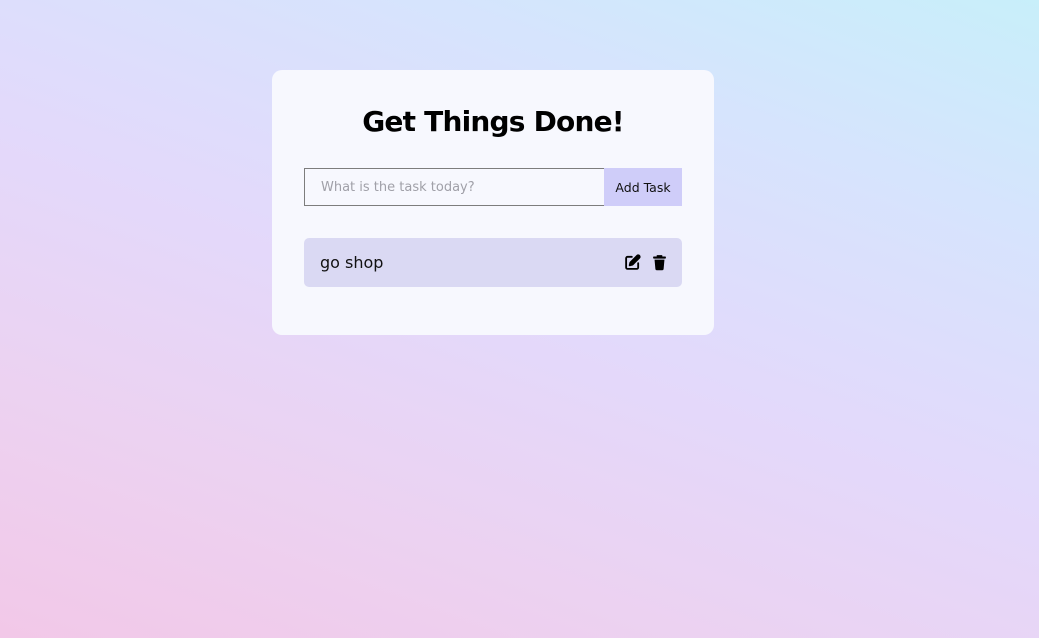  I want to click on todo-text: go shop, so click(351, 262).